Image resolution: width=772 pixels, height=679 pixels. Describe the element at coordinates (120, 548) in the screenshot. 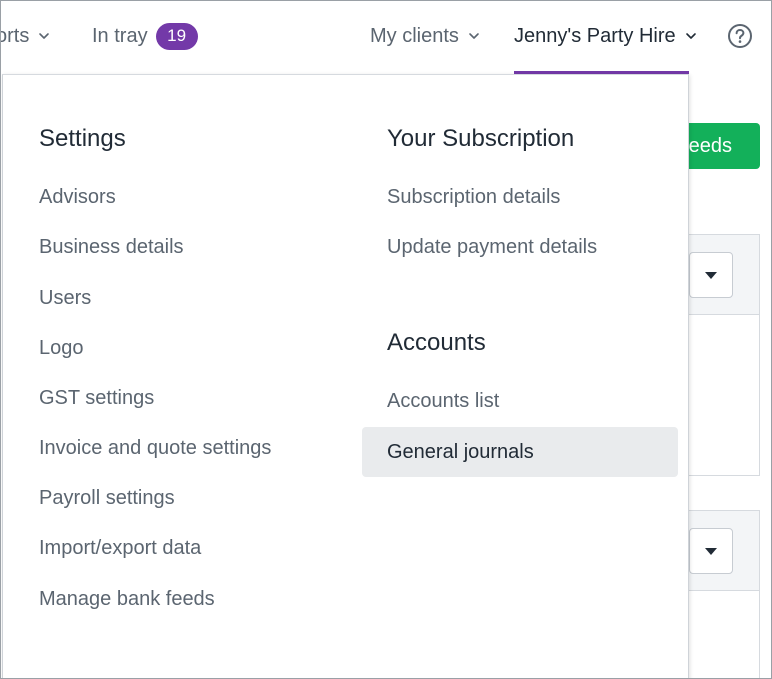

I see `menu-item-import-export-data: Import/export data` at that location.